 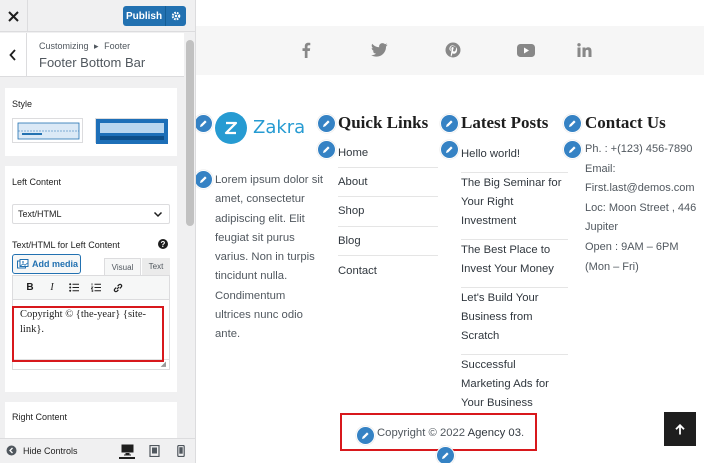 What do you see at coordinates (154, 451) in the screenshot?
I see `tablet-preview-button` at bounding box center [154, 451].